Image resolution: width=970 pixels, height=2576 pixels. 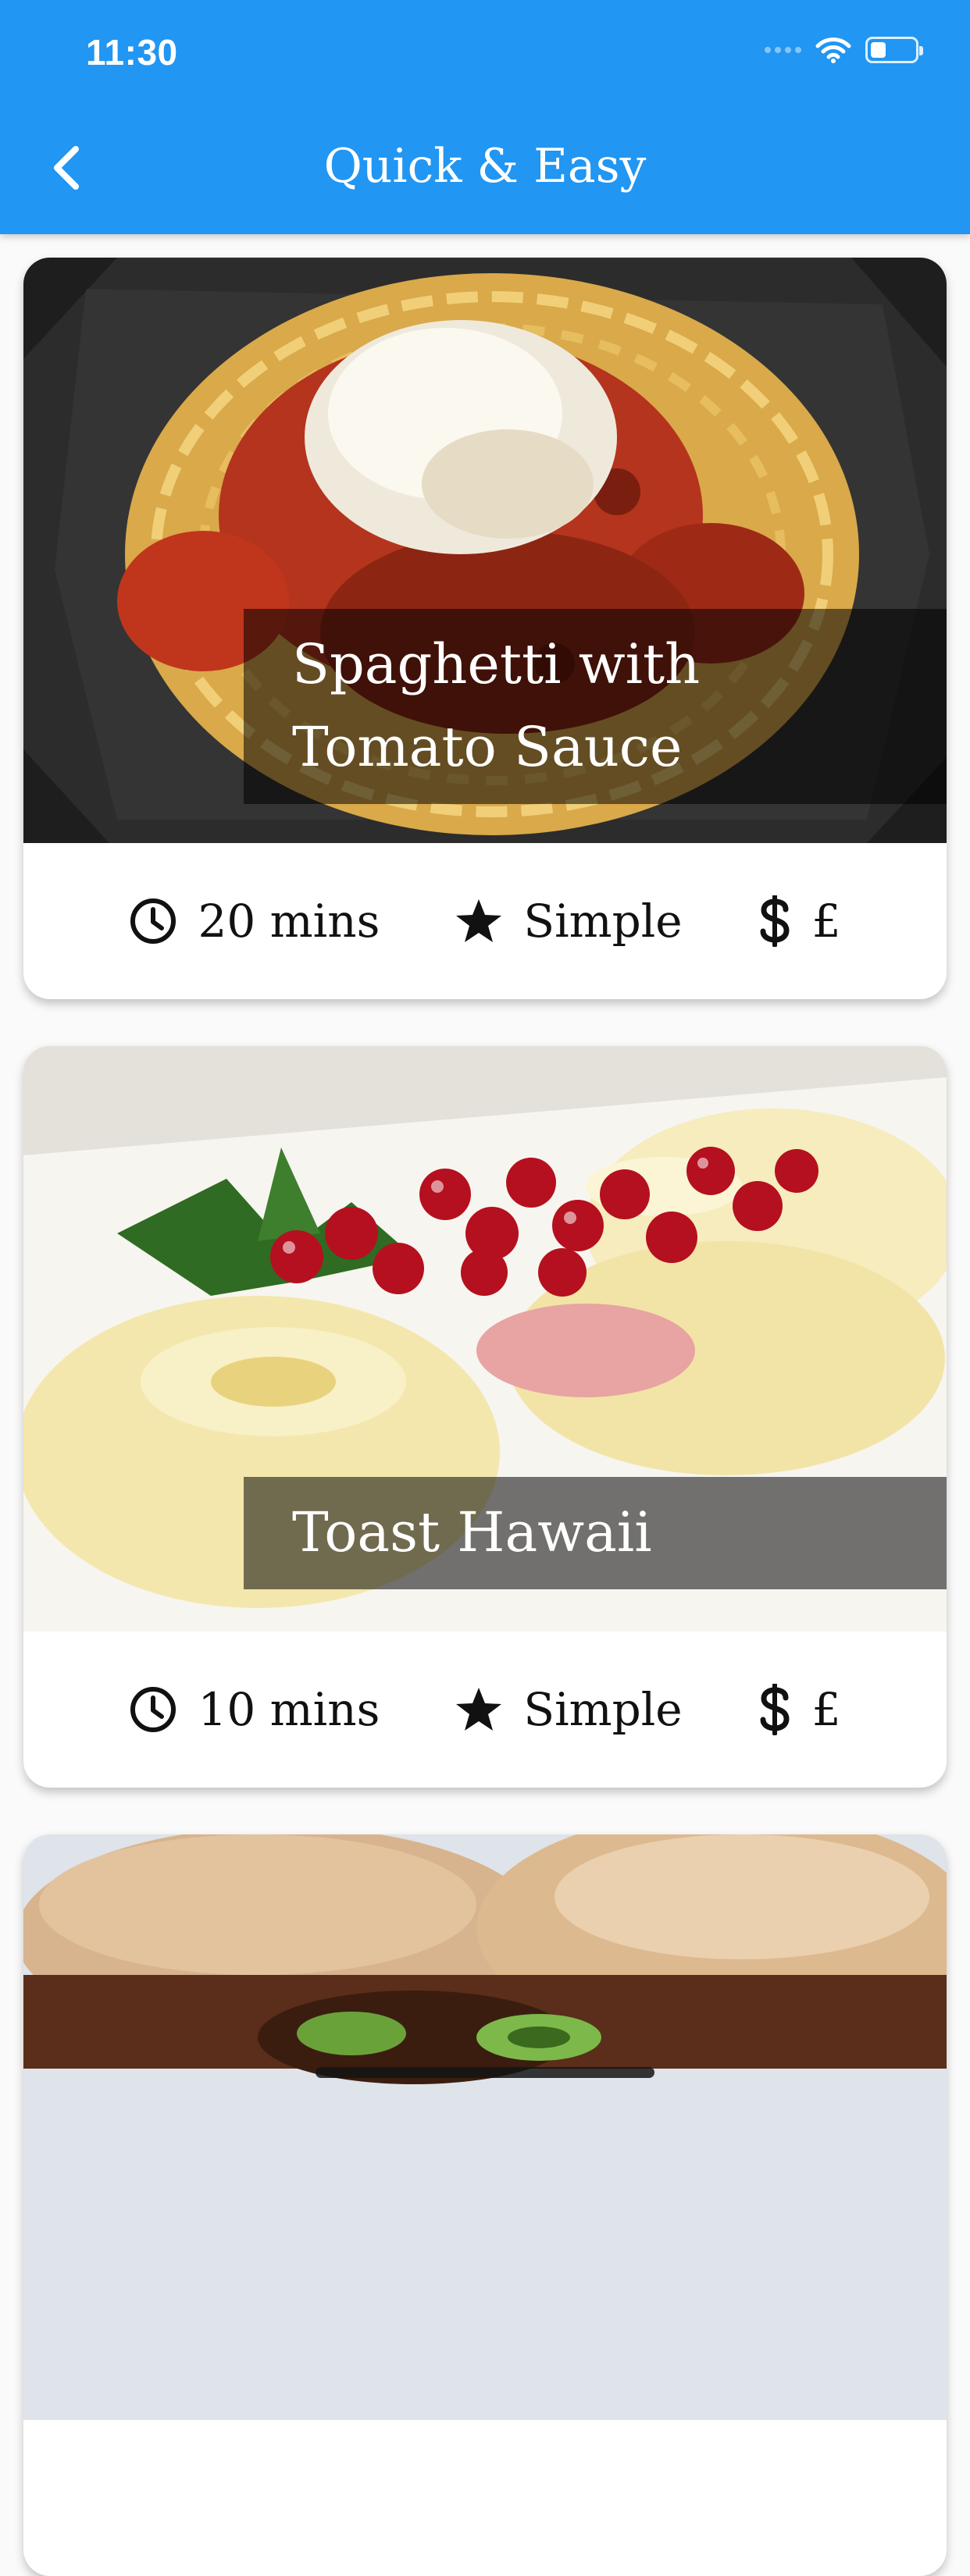 I want to click on meal-title-band: Toast Hawaii, so click(x=595, y=1533).